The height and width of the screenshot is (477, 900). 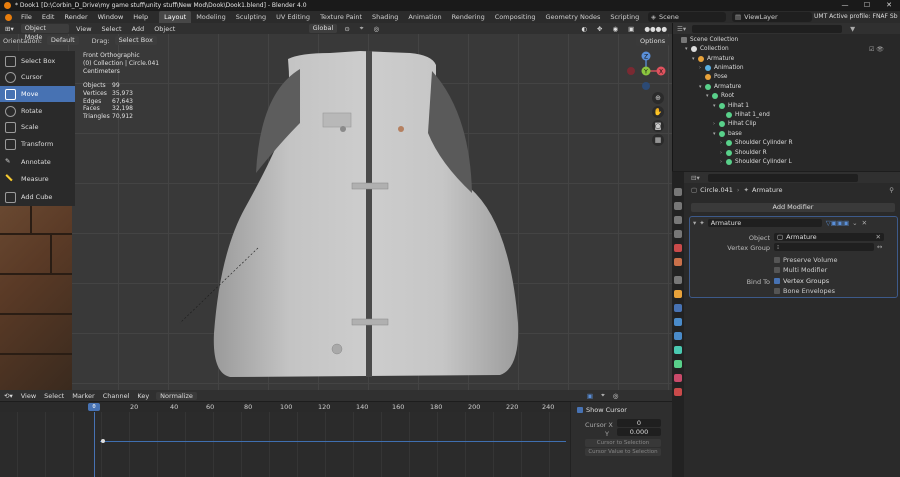 I want to click on tab-modeling: Modeling, so click(x=211, y=17).